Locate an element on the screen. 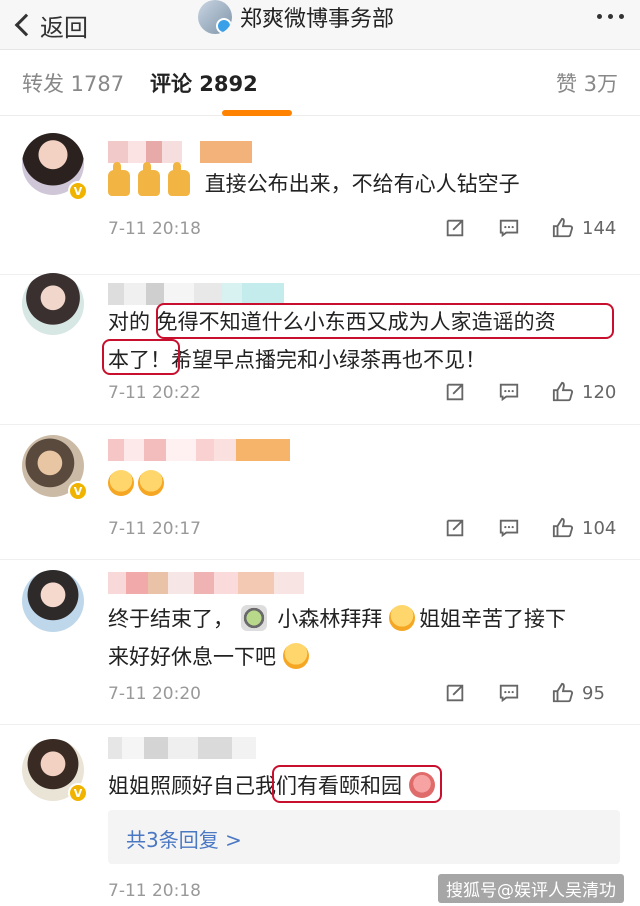 The image size is (640, 906). chevron-left-icon is located at coordinates (26, 25).